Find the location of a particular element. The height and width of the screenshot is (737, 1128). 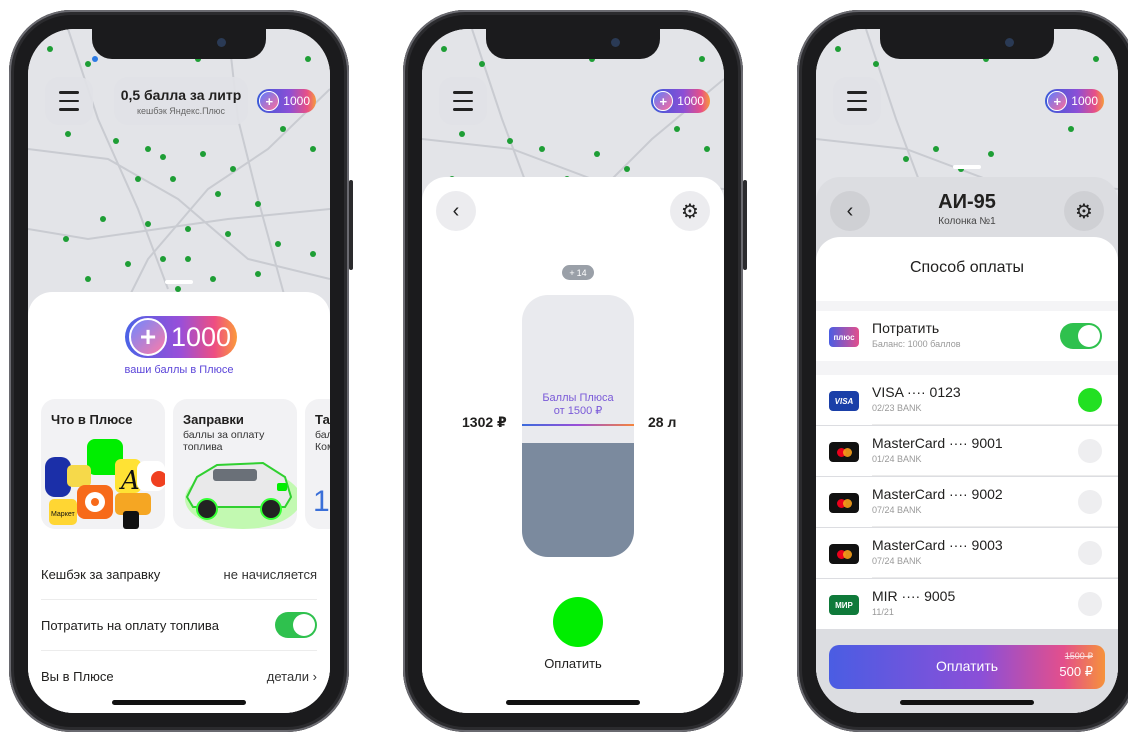

pay-button is located at coordinates (578, 622).